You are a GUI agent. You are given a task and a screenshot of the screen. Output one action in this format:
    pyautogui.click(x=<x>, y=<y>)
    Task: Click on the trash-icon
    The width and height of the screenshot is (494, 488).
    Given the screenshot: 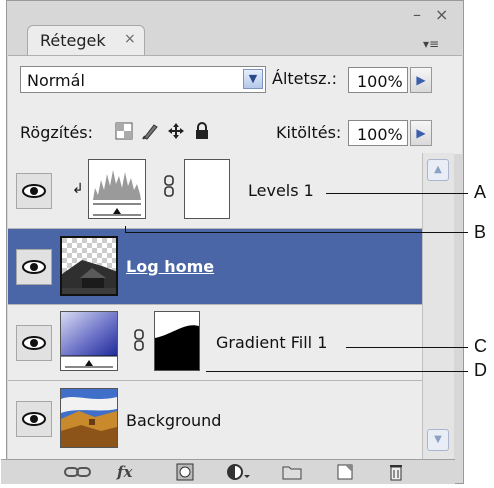 What is the action you would take?
    pyautogui.click(x=396, y=472)
    